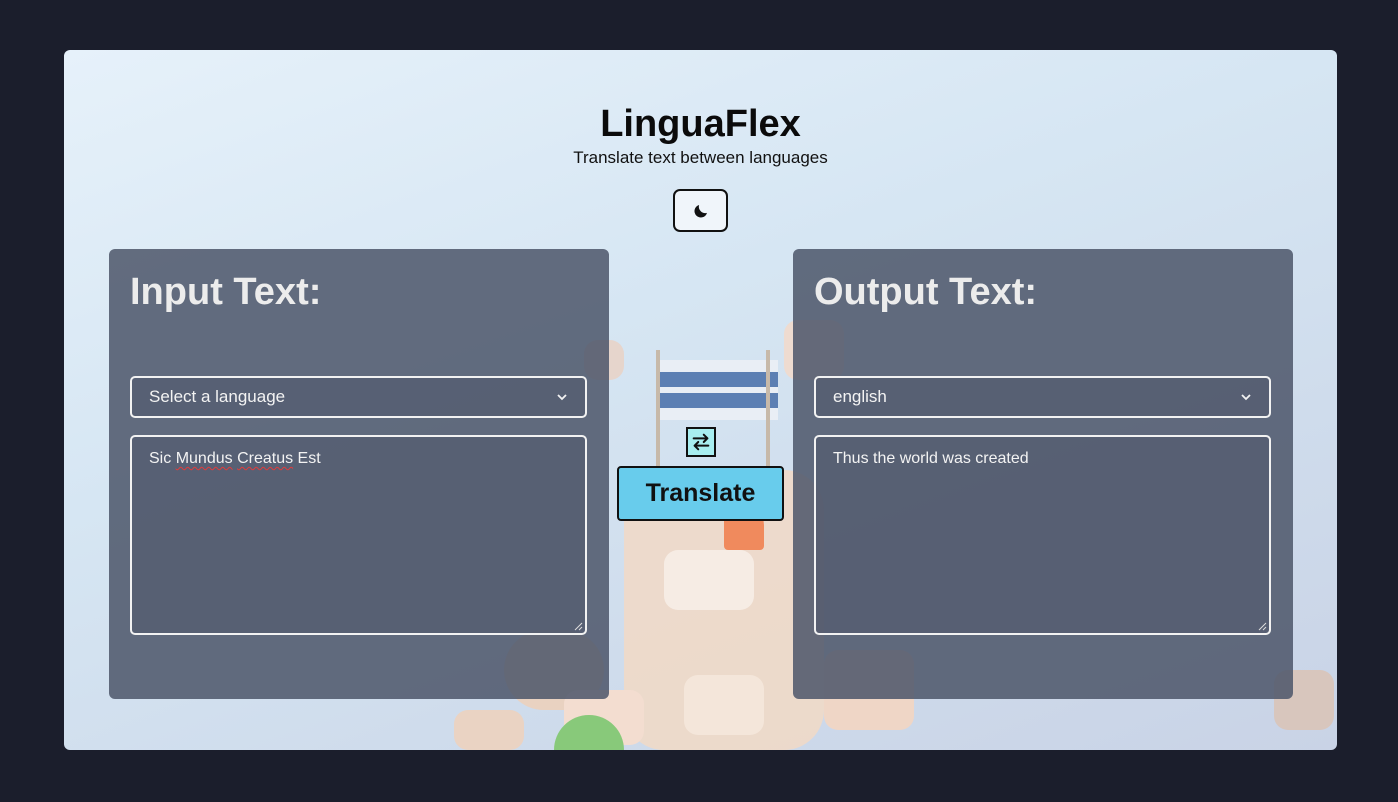  I want to click on target-language-select: english, so click(1042, 397).